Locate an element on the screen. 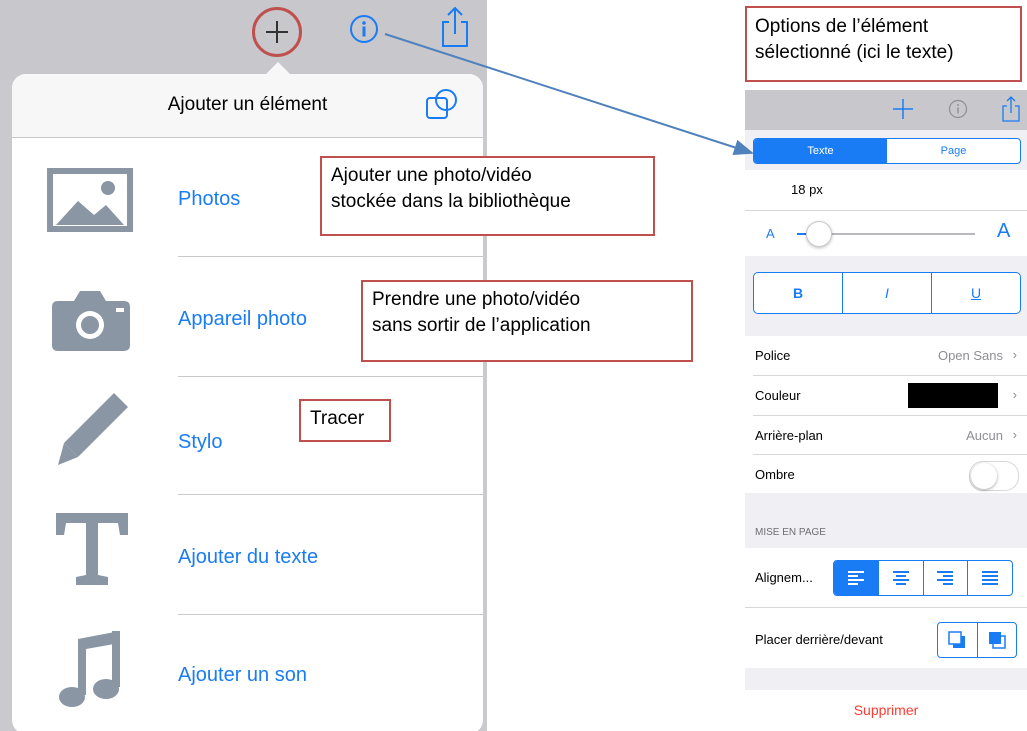 This screenshot has height=731, width=1027. text-t-icon is located at coordinates (91, 550).